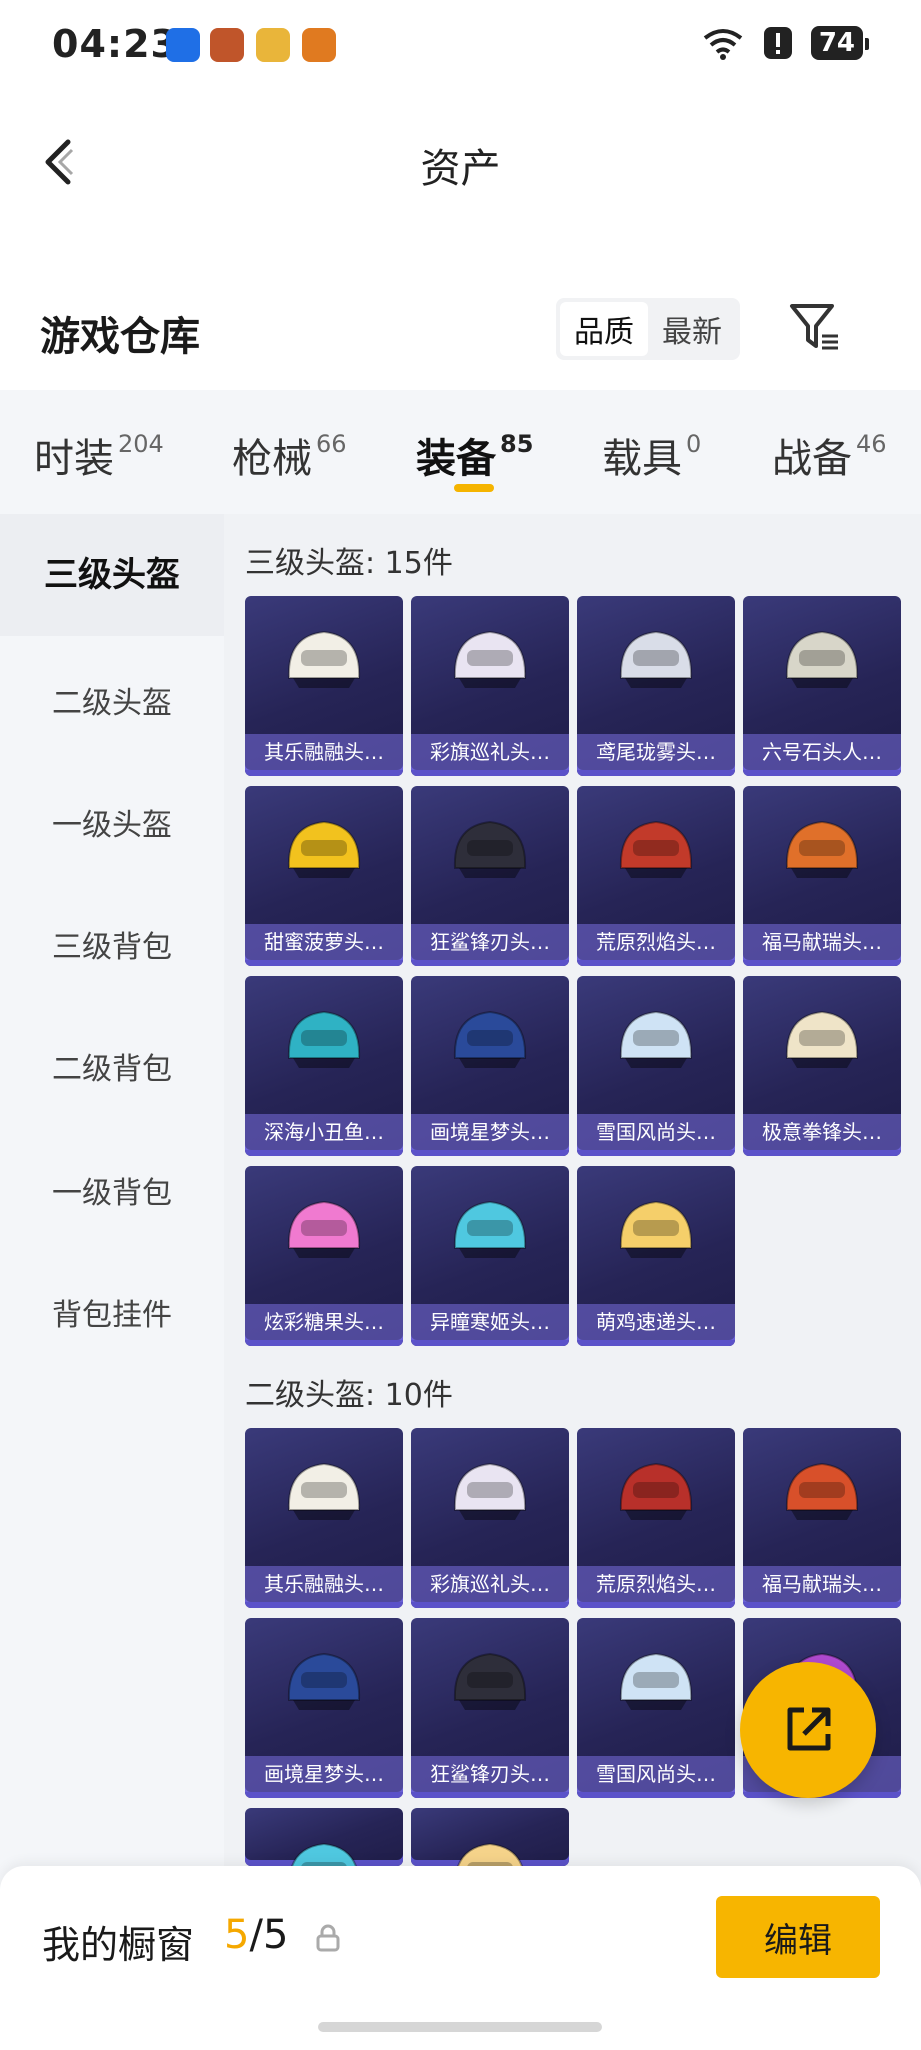 This screenshot has width=921, height=2050. Describe the element at coordinates (777, 43) in the screenshot. I see `alert-icon` at that location.